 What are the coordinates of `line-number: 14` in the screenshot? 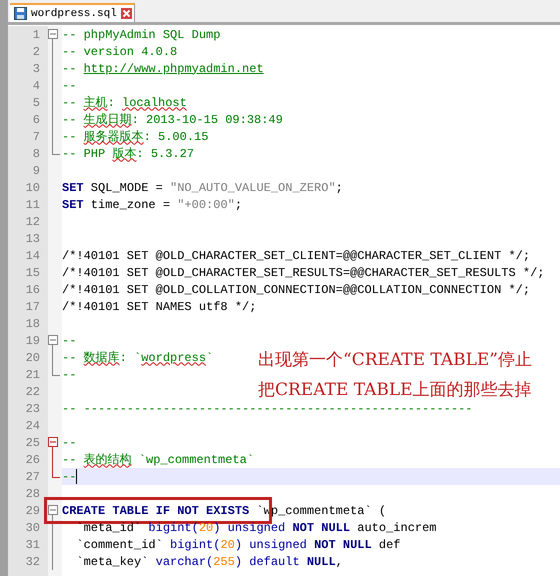 It's located at (33, 255).